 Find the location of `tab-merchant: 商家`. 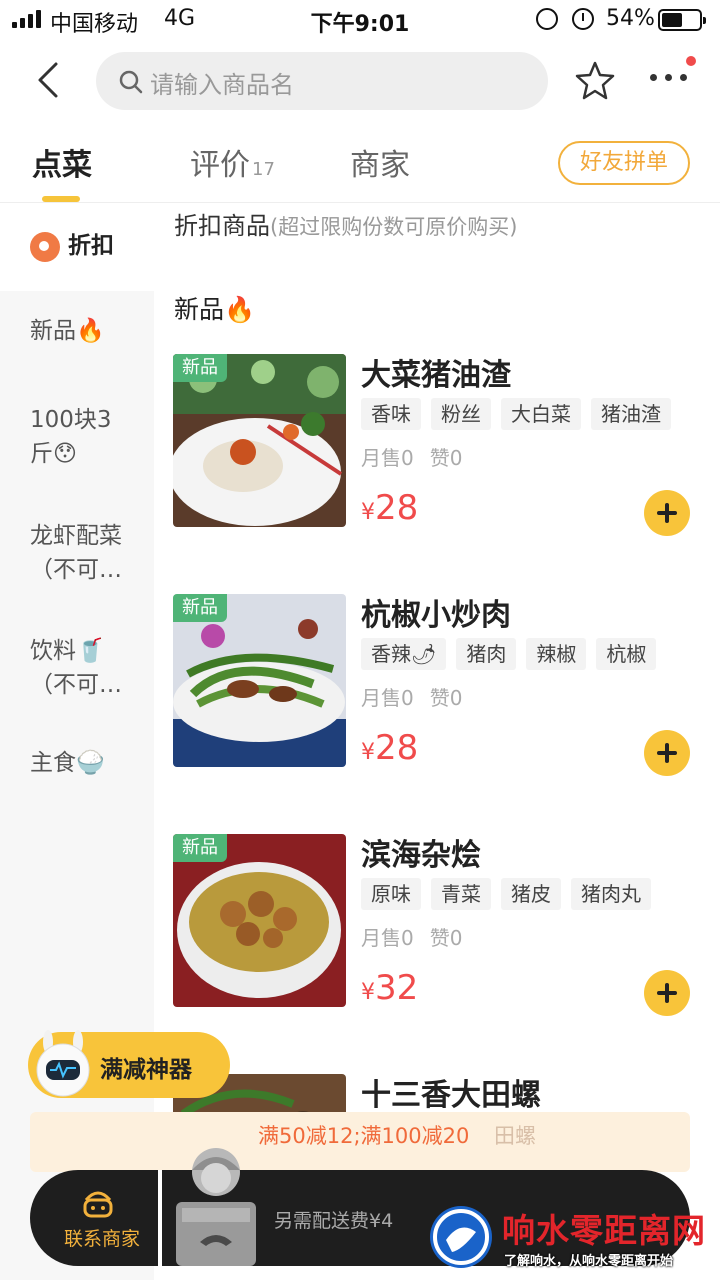

tab-merchant: 商家 is located at coordinates (380, 162).